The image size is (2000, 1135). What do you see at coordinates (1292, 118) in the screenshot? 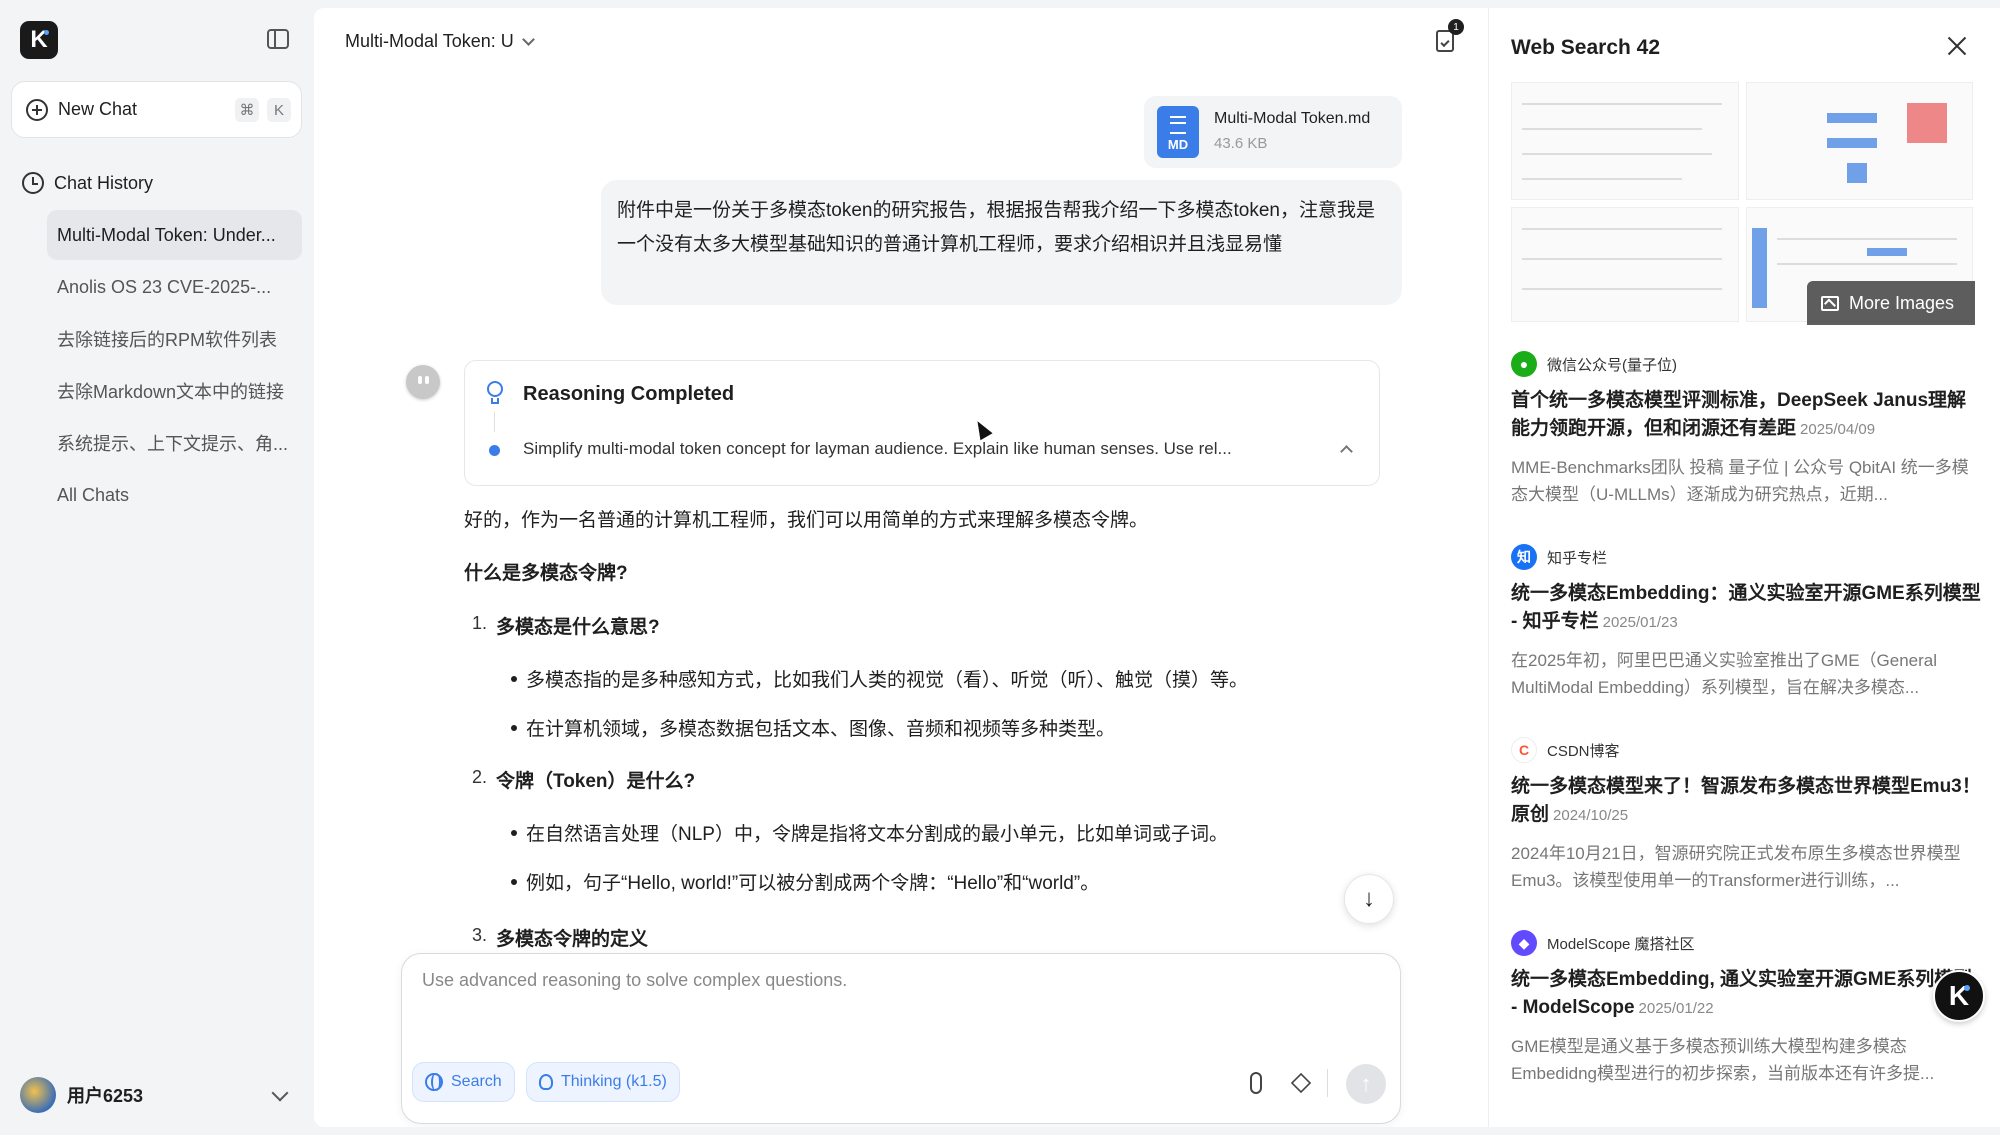
I see `attachment-name: Multi-Modal Token.md` at bounding box center [1292, 118].